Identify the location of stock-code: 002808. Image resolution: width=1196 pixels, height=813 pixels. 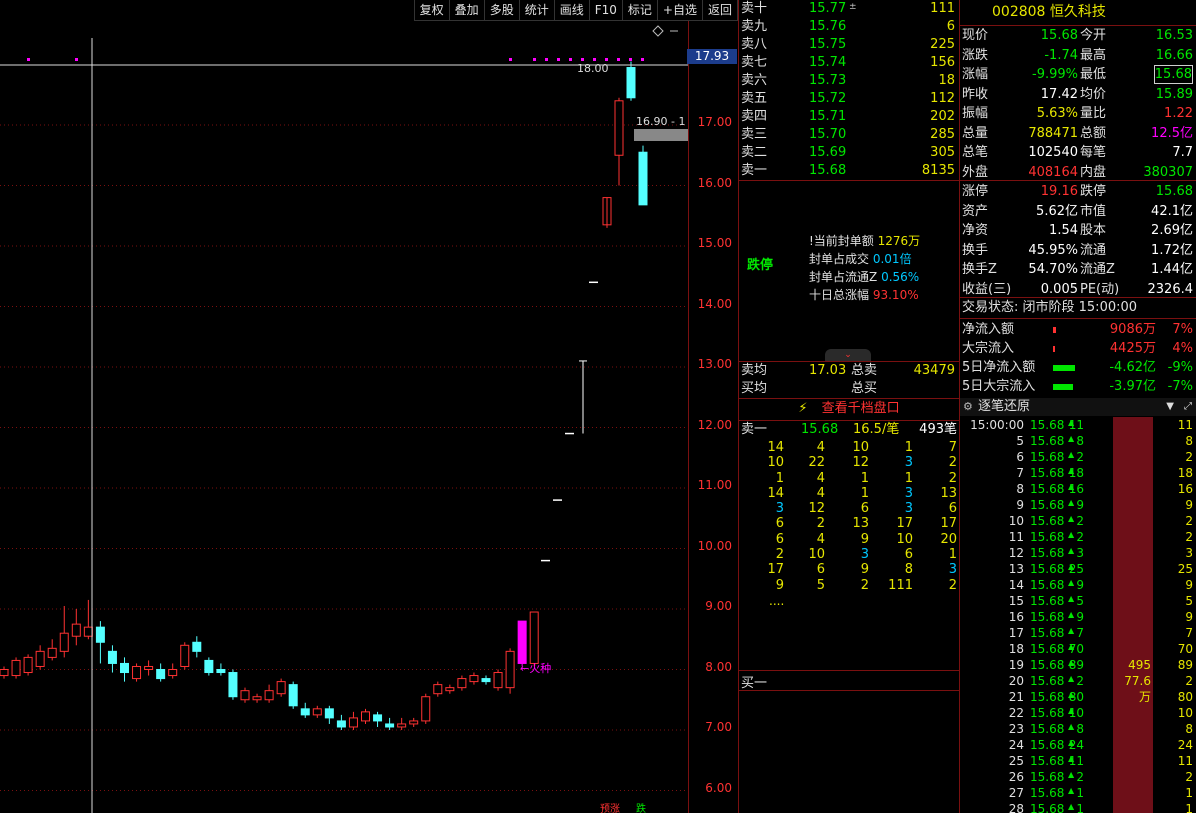
(1019, 12).